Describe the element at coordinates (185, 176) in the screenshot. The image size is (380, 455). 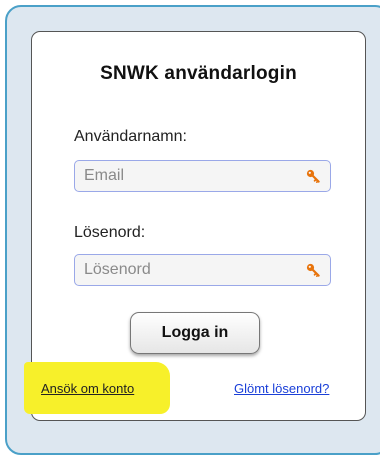
I see `email-field` at that location.